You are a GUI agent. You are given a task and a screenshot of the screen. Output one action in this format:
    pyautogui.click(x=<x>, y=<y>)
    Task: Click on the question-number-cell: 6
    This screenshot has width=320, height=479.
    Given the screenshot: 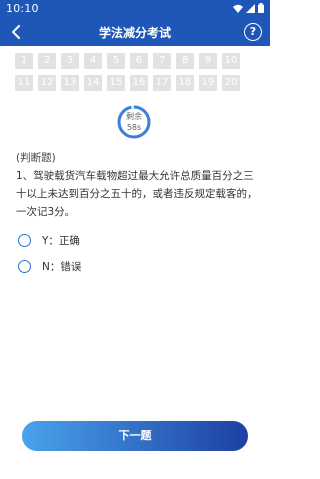 What is the action you would take?
    pyautogui.click(x=139, y=61)
    